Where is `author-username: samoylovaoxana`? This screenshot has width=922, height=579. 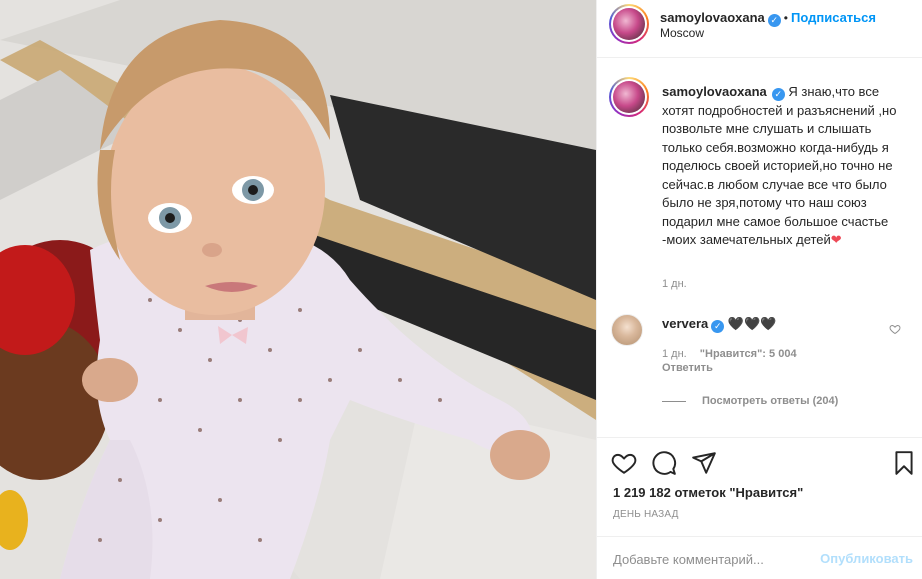 author-username: samoylovaoxana is located at coordinates (712, 17).